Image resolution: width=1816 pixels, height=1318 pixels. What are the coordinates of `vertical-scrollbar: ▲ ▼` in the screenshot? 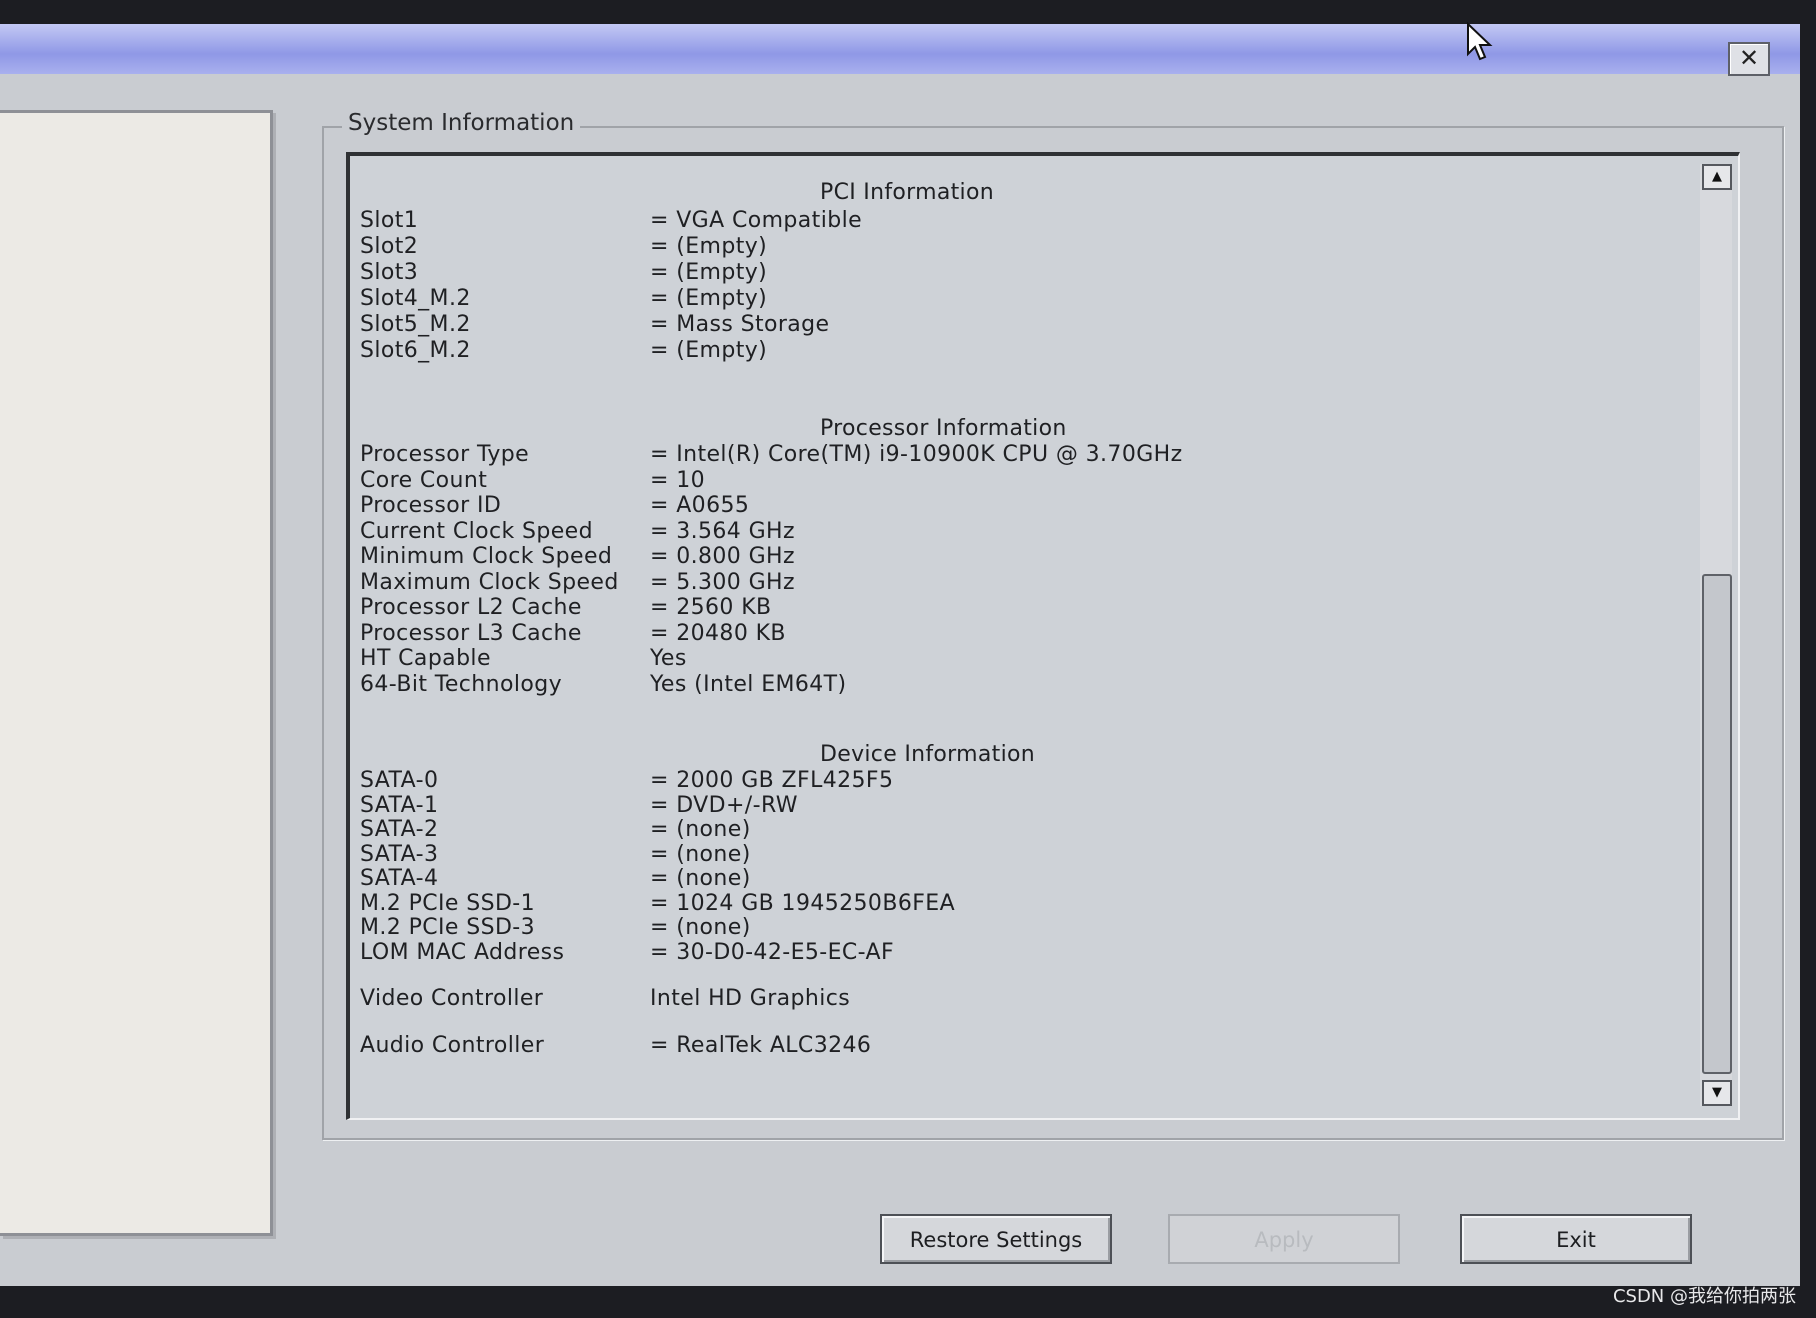 It's located at (1716, 635).